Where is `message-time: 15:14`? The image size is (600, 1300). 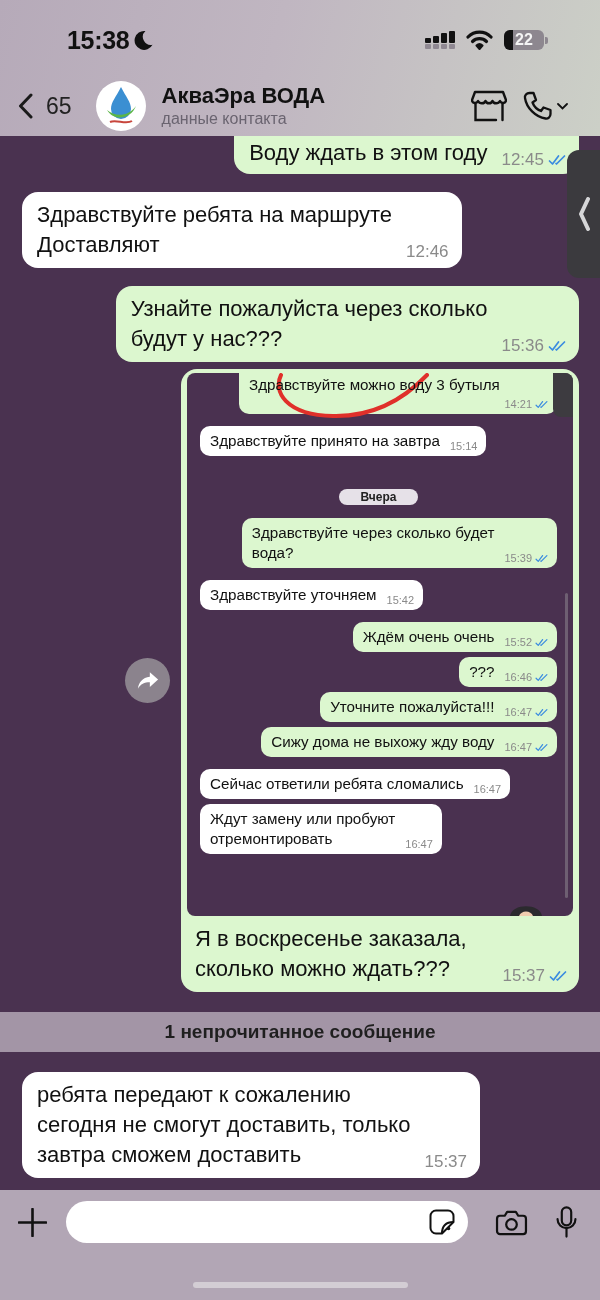
message-time: 15:14 is located at coordinates (463, 446).